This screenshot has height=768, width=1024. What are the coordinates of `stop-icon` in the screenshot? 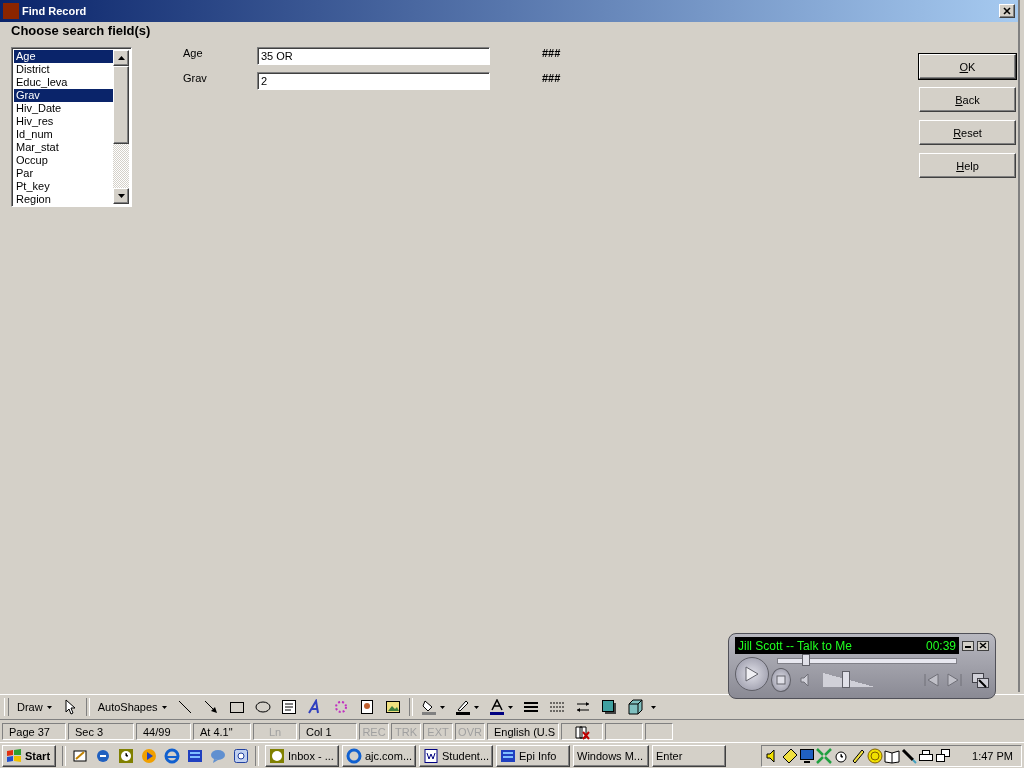 It's located at (781, 680).